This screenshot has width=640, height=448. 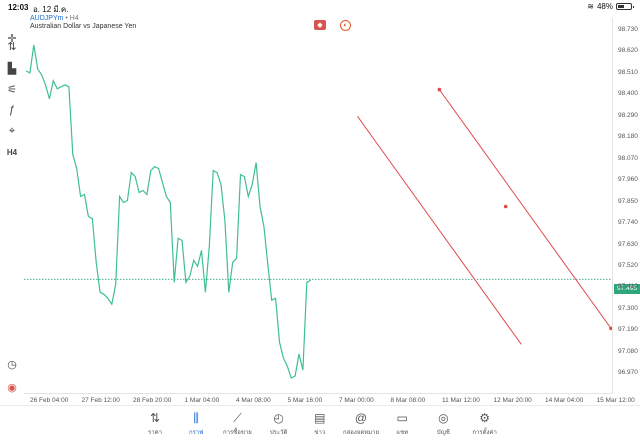 I want to click on nav-item-settings: ⚙ การตั้งค่า, so click(x=485, y=423).